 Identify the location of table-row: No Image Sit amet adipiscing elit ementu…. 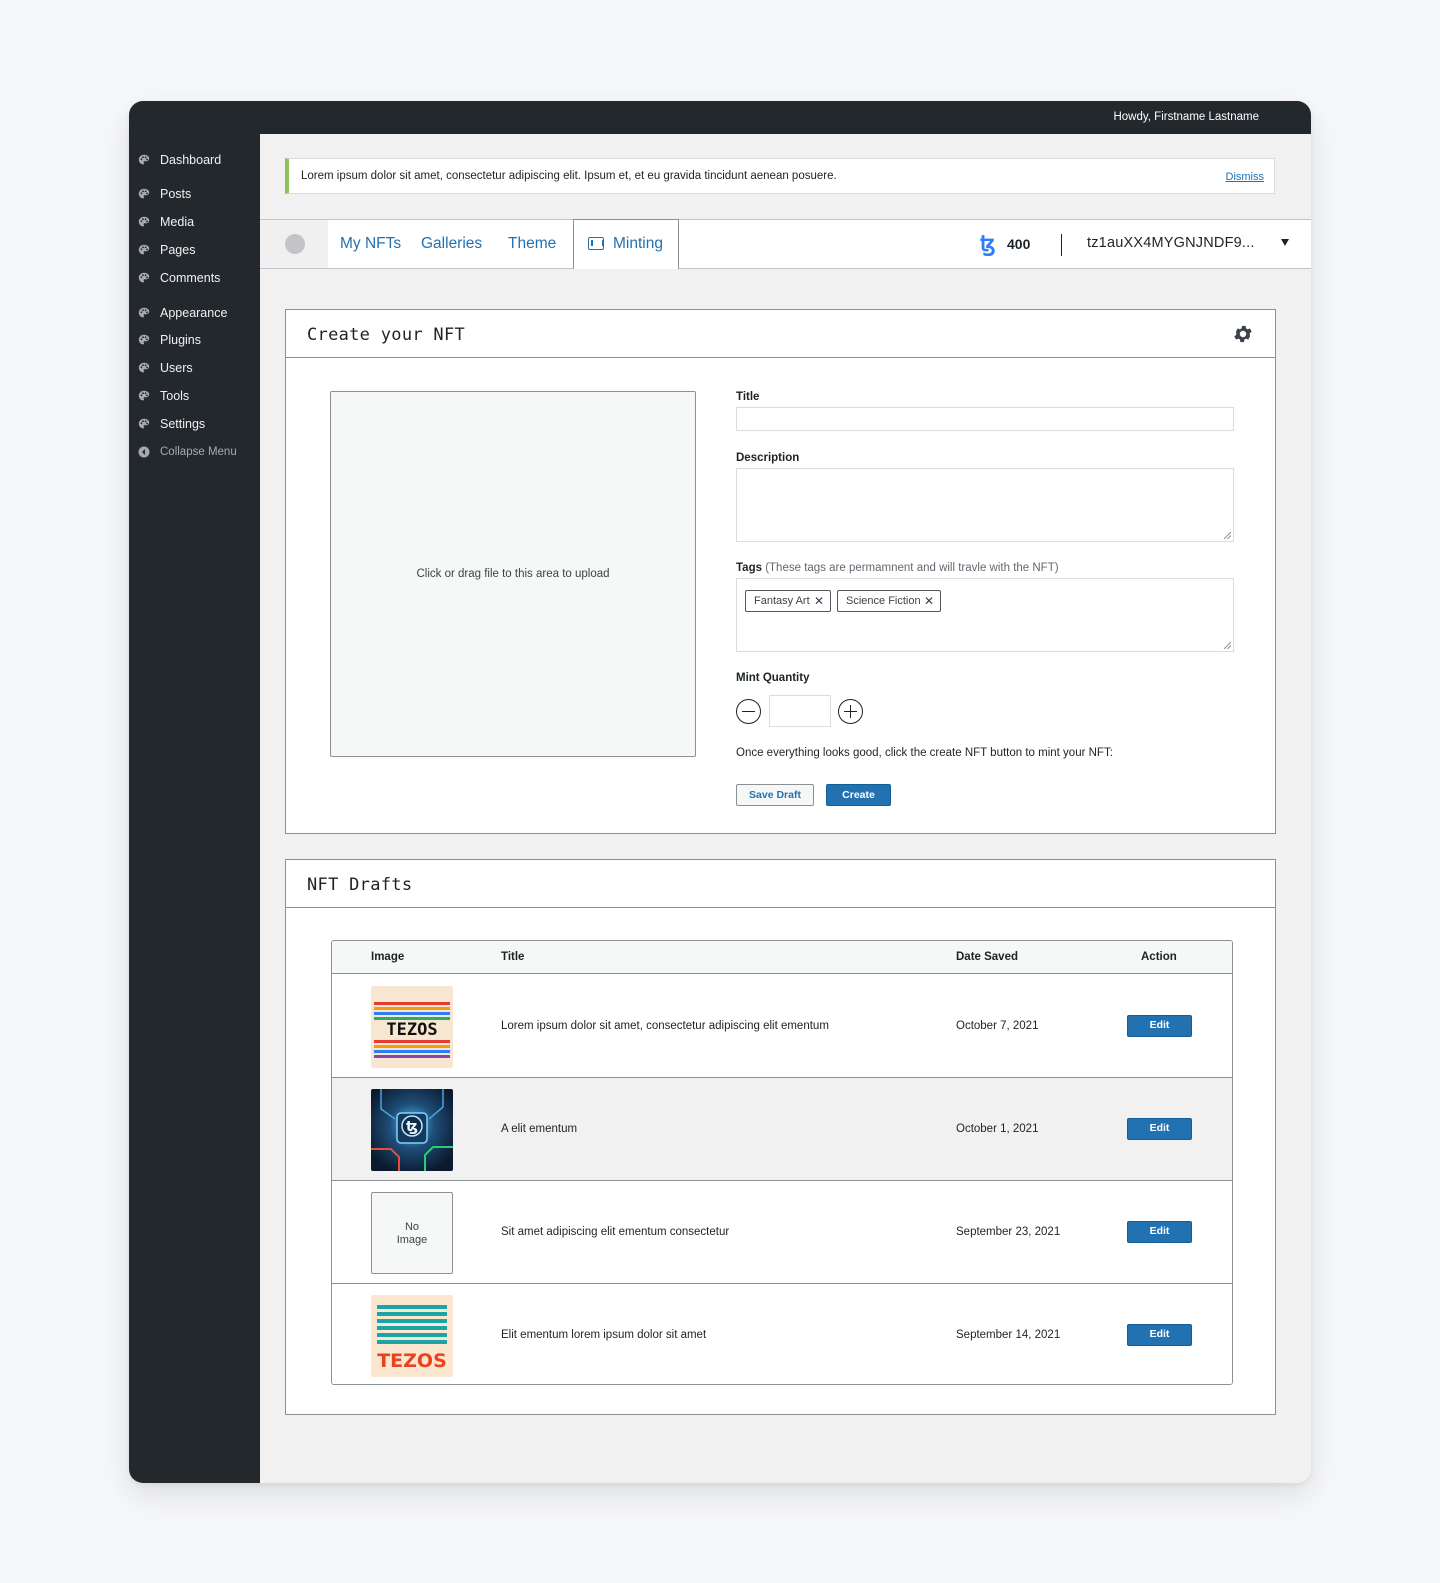
(782, 1232).